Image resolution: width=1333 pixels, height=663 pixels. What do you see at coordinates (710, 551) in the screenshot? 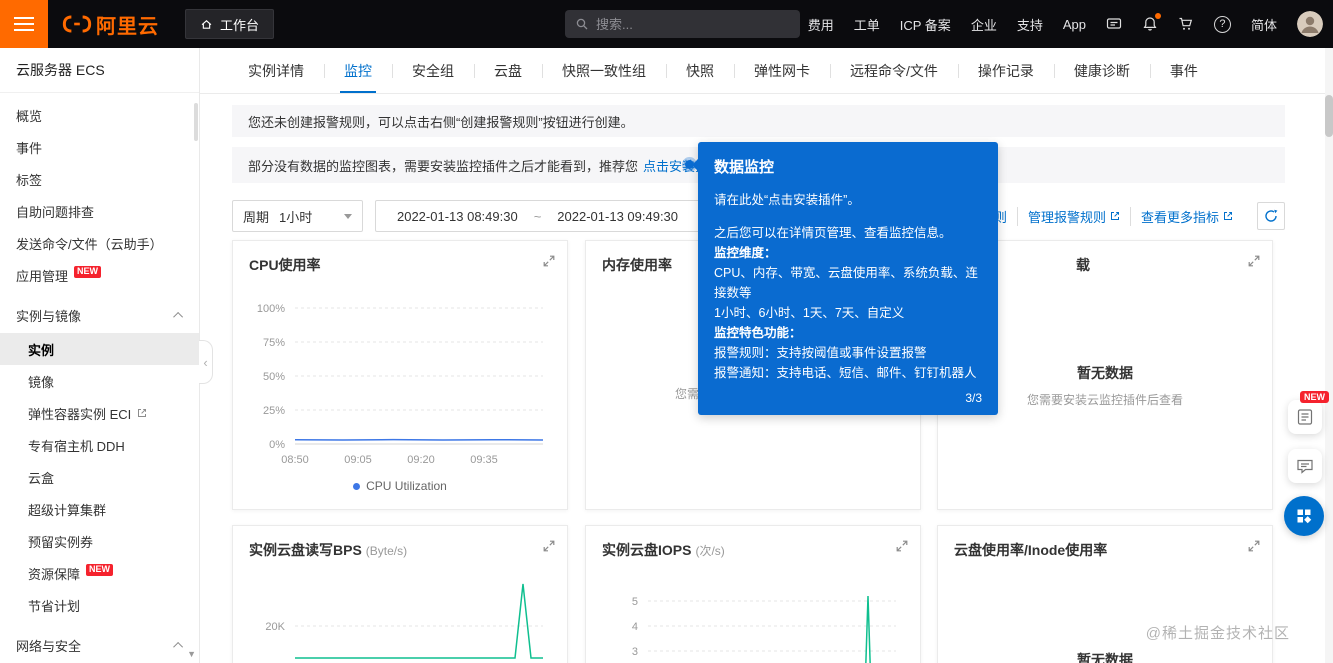
I see `chart-unit: (次/s)` at bounding box center [710, 551].